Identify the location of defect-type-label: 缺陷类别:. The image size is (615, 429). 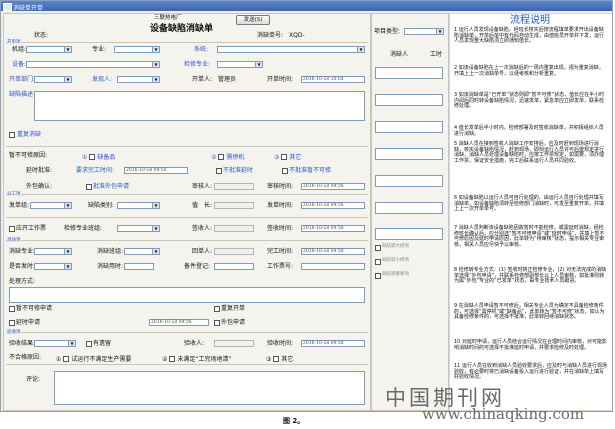
(101, 205).